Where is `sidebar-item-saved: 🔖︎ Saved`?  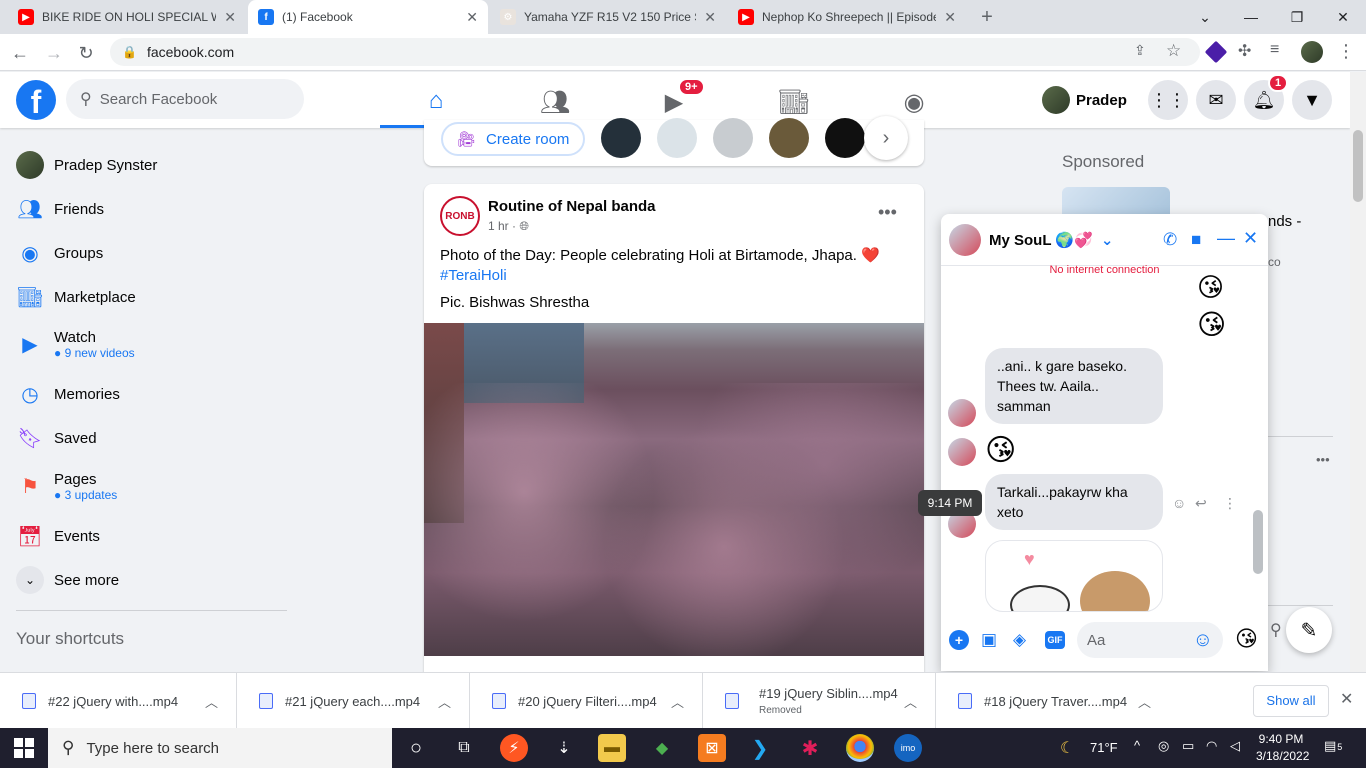
sidebar-item-saved: 🔖︎ Saved is located at coordinates (151, 438).